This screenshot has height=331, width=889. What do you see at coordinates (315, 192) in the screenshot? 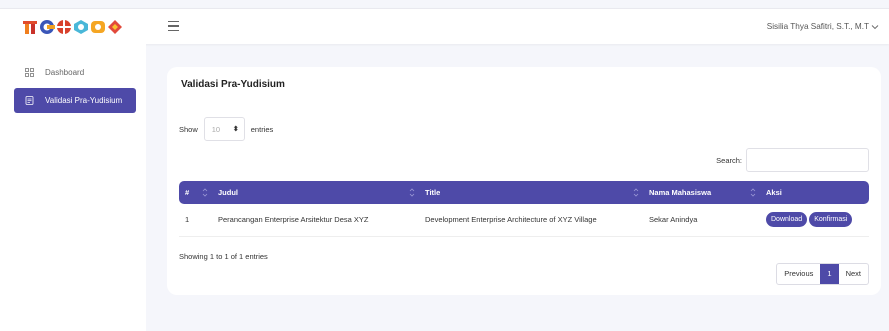
I see `column-header-judul: Judul` at bounding box center [315, 192].